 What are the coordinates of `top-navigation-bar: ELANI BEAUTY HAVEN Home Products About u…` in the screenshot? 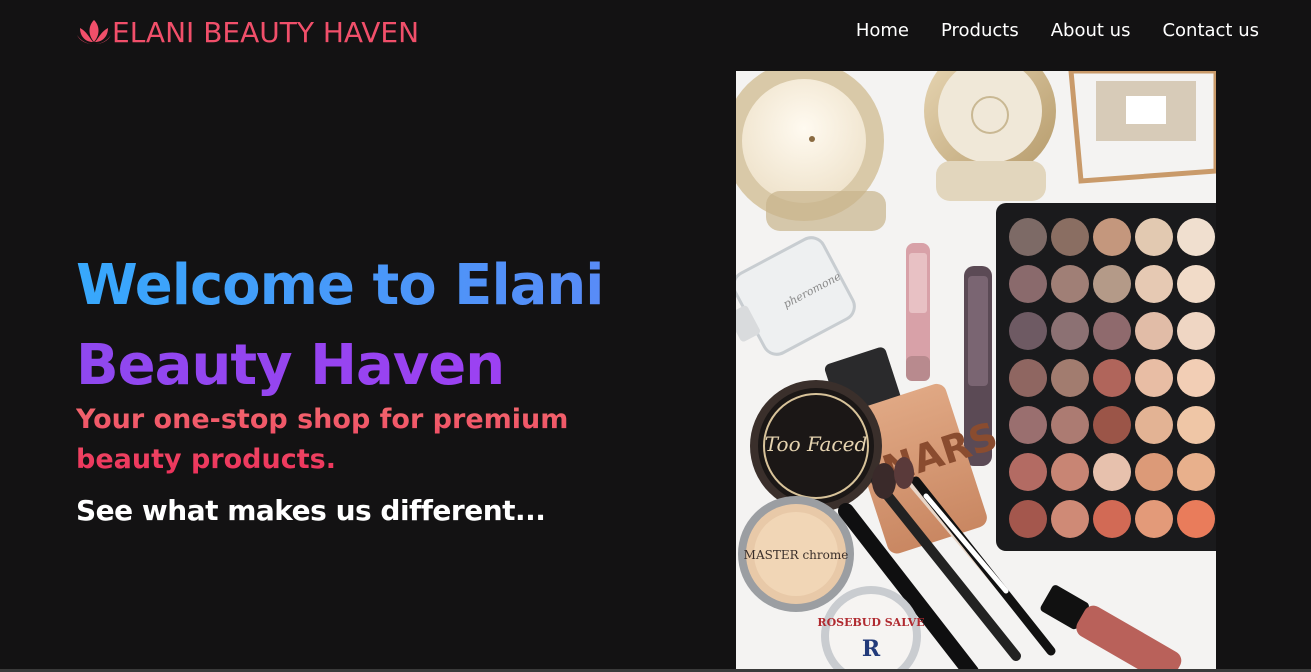 It's located at (655, 32).